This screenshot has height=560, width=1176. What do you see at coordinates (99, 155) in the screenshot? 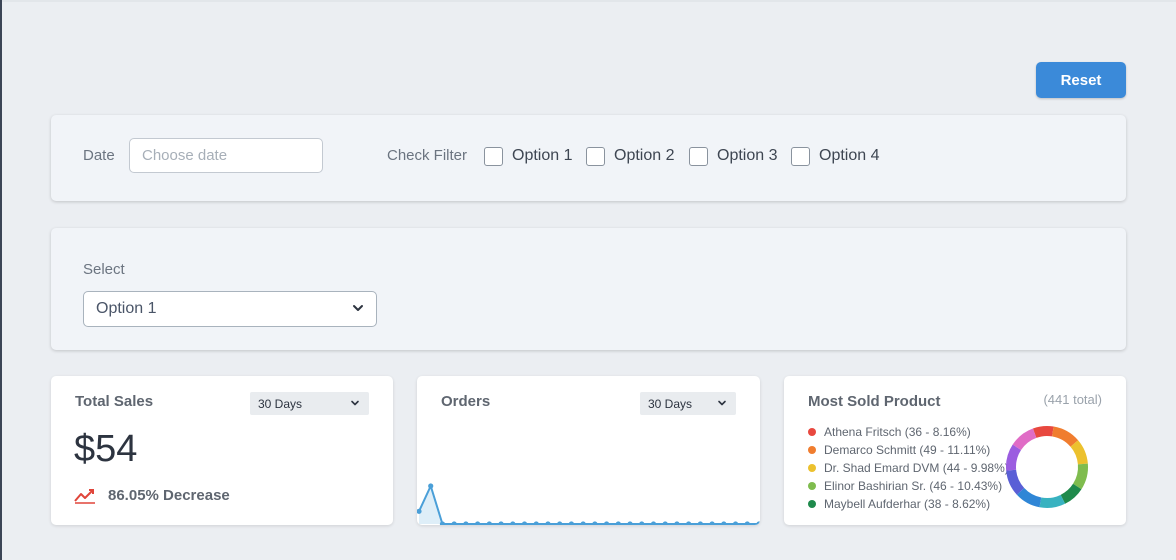
I see `date-label: Date` at bounding box center [99, 155].